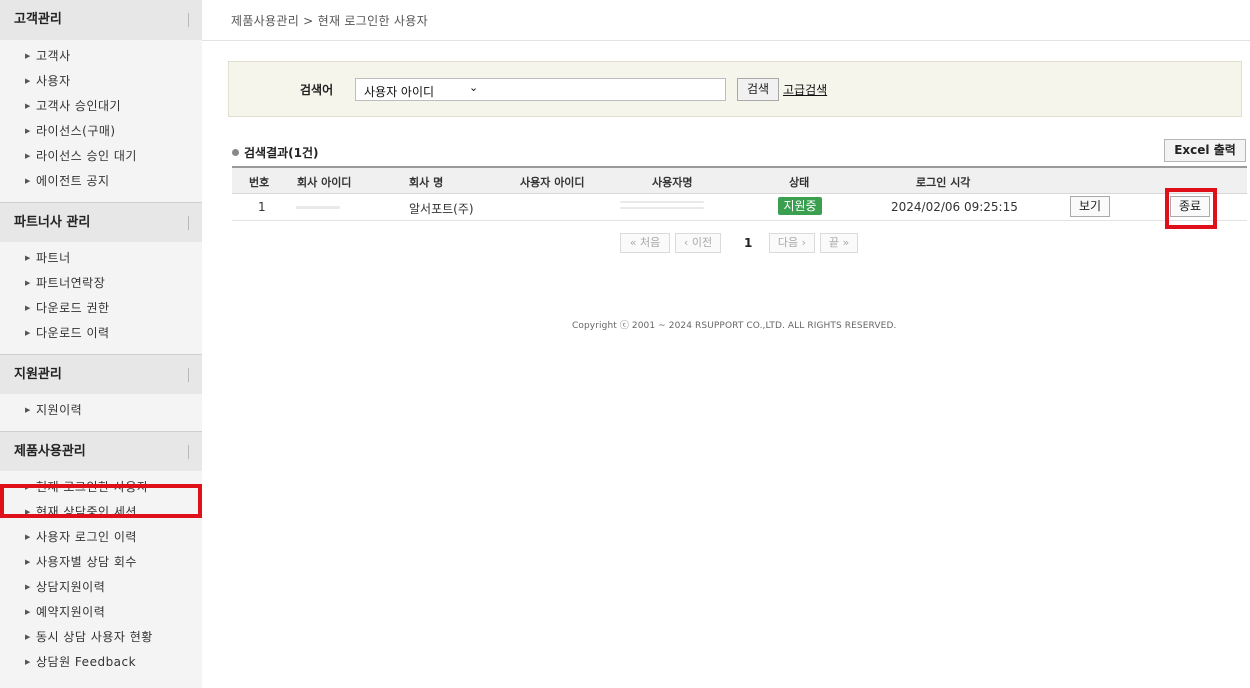 This screenshot has width=1250, height=688. I want to click on sidebar-item-label: 상담원 Feedback, so click(86, 662).